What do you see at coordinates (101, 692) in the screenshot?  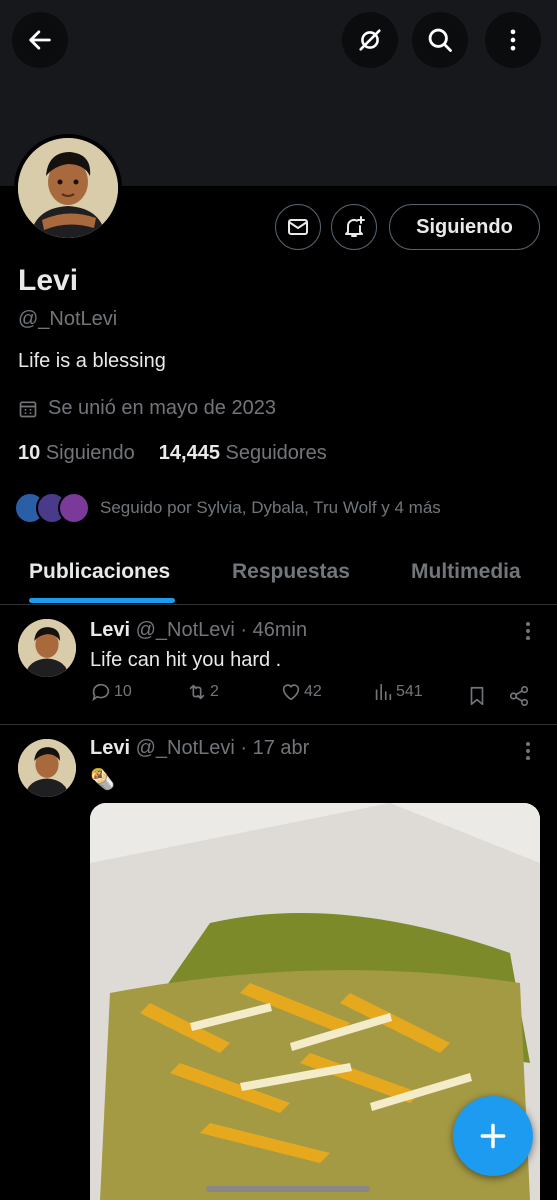 I see `reply-icon` at bounding box center [101, 692].